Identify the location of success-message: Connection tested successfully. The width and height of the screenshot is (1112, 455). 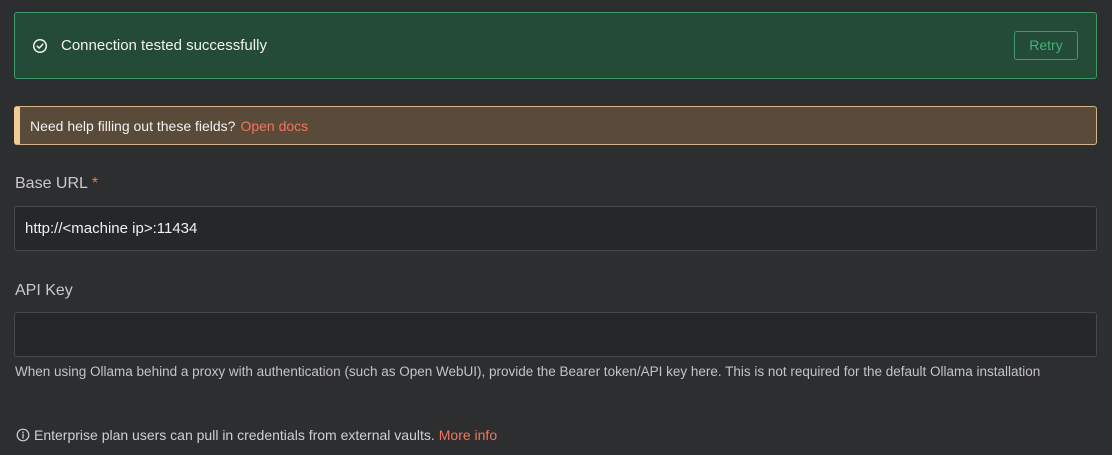
(164, 45).